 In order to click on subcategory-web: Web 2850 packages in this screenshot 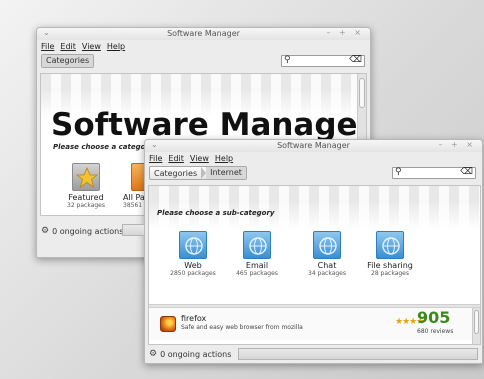, I will do `click(193, 254)`.